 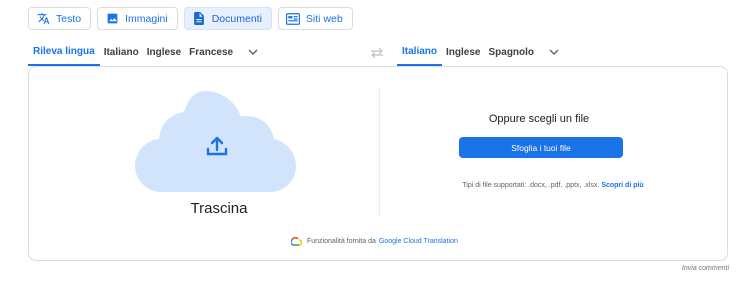 I want to click on target-languages: Italiano Inglese Spagnolo, so click(x=480, y=52).